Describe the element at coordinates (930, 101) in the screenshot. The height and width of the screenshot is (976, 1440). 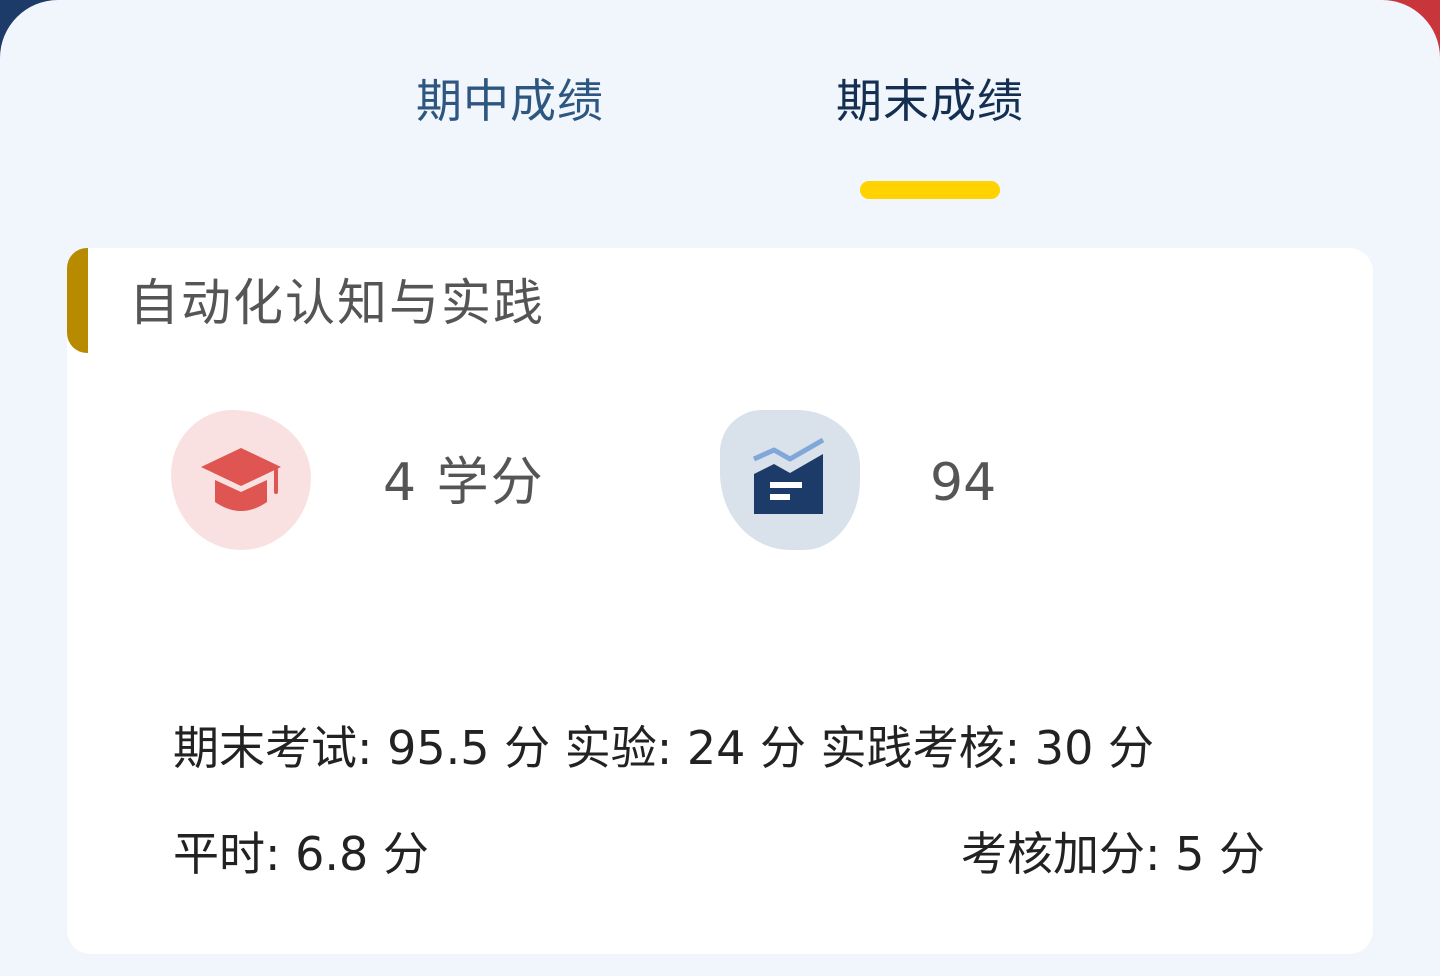
I see `tab-final-grades: 期末成绩` at that location.